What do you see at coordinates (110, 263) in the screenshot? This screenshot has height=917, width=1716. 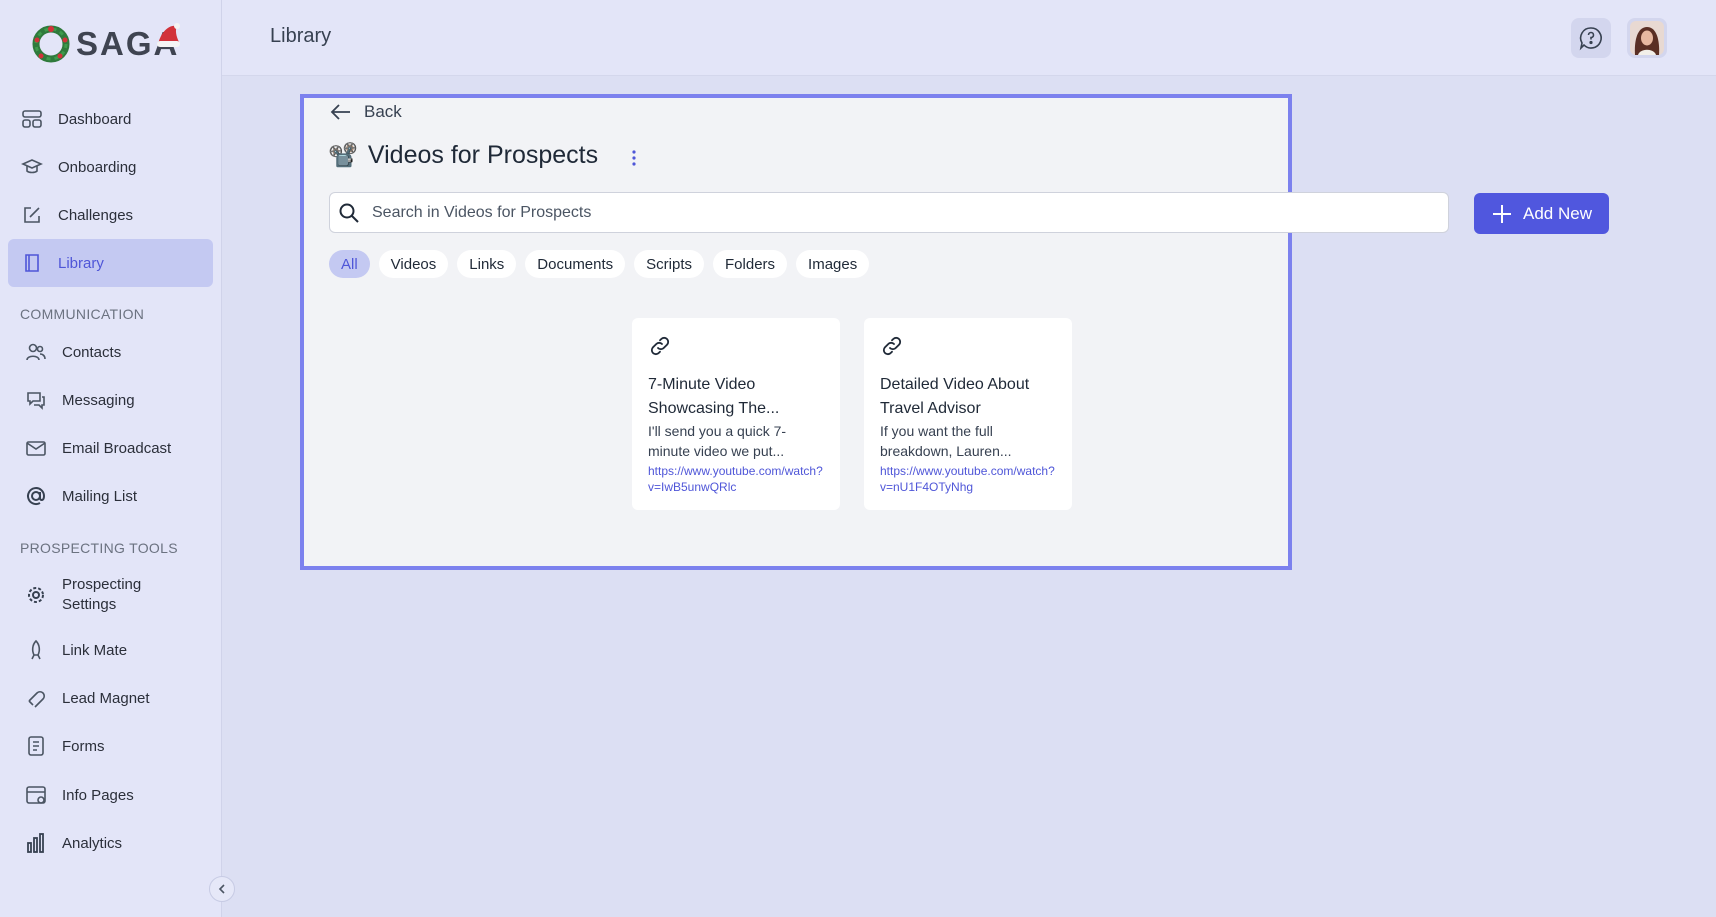 I see `sidebar-item-library: Library` at bounding box center [110, 263].